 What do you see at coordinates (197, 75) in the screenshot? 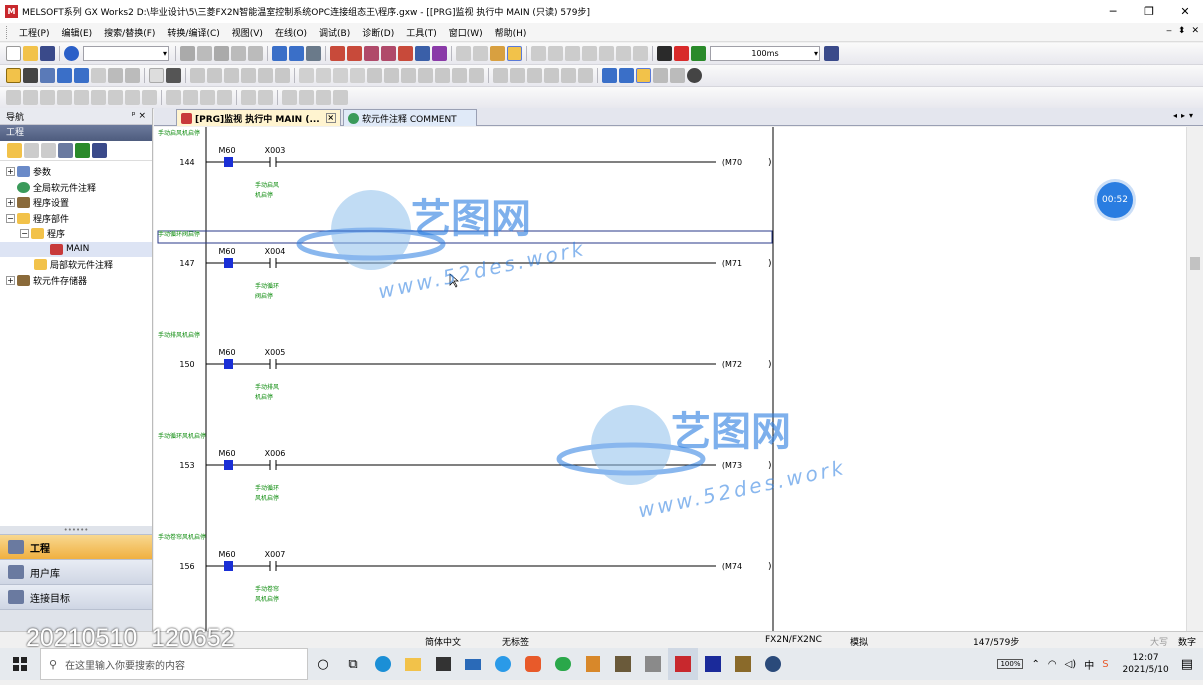
I see `open-contact-icon` at bounding box center [197, 75].